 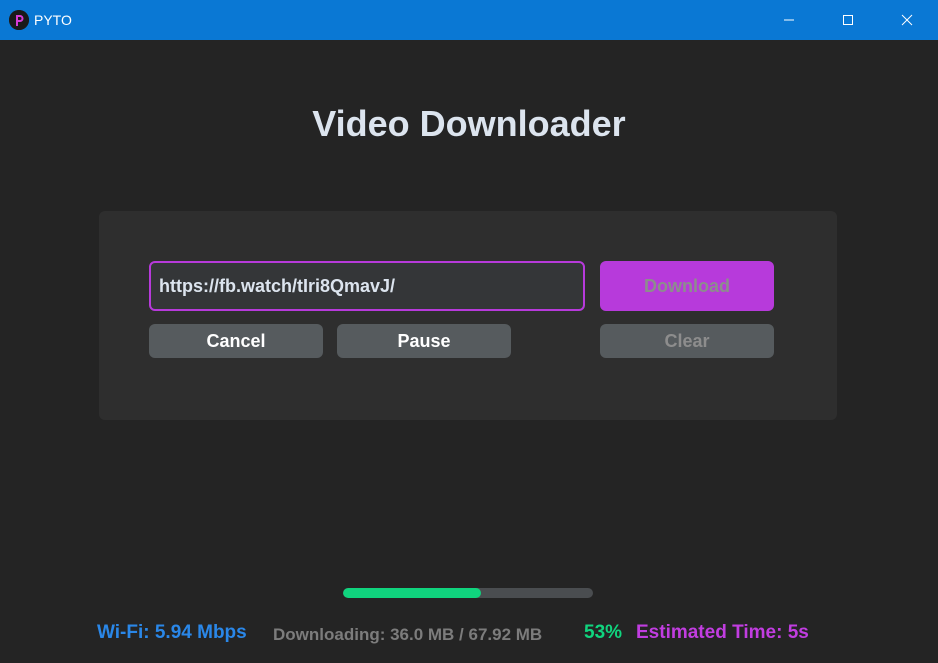 I want to click on download-percent: 53%, so click(x=603, y=632).